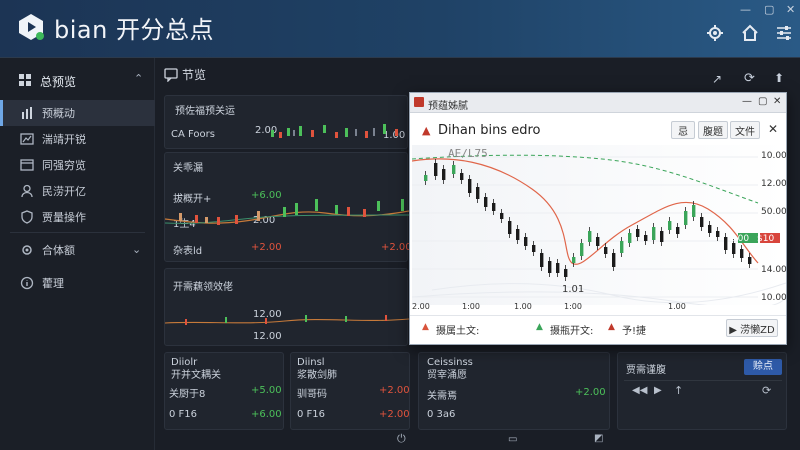 The image size is (800, 450). What do you see at coordinates (58, 250) in the screenshot?
I see `sidebar-group-label: 合体额` at bounding box center [58, 250].